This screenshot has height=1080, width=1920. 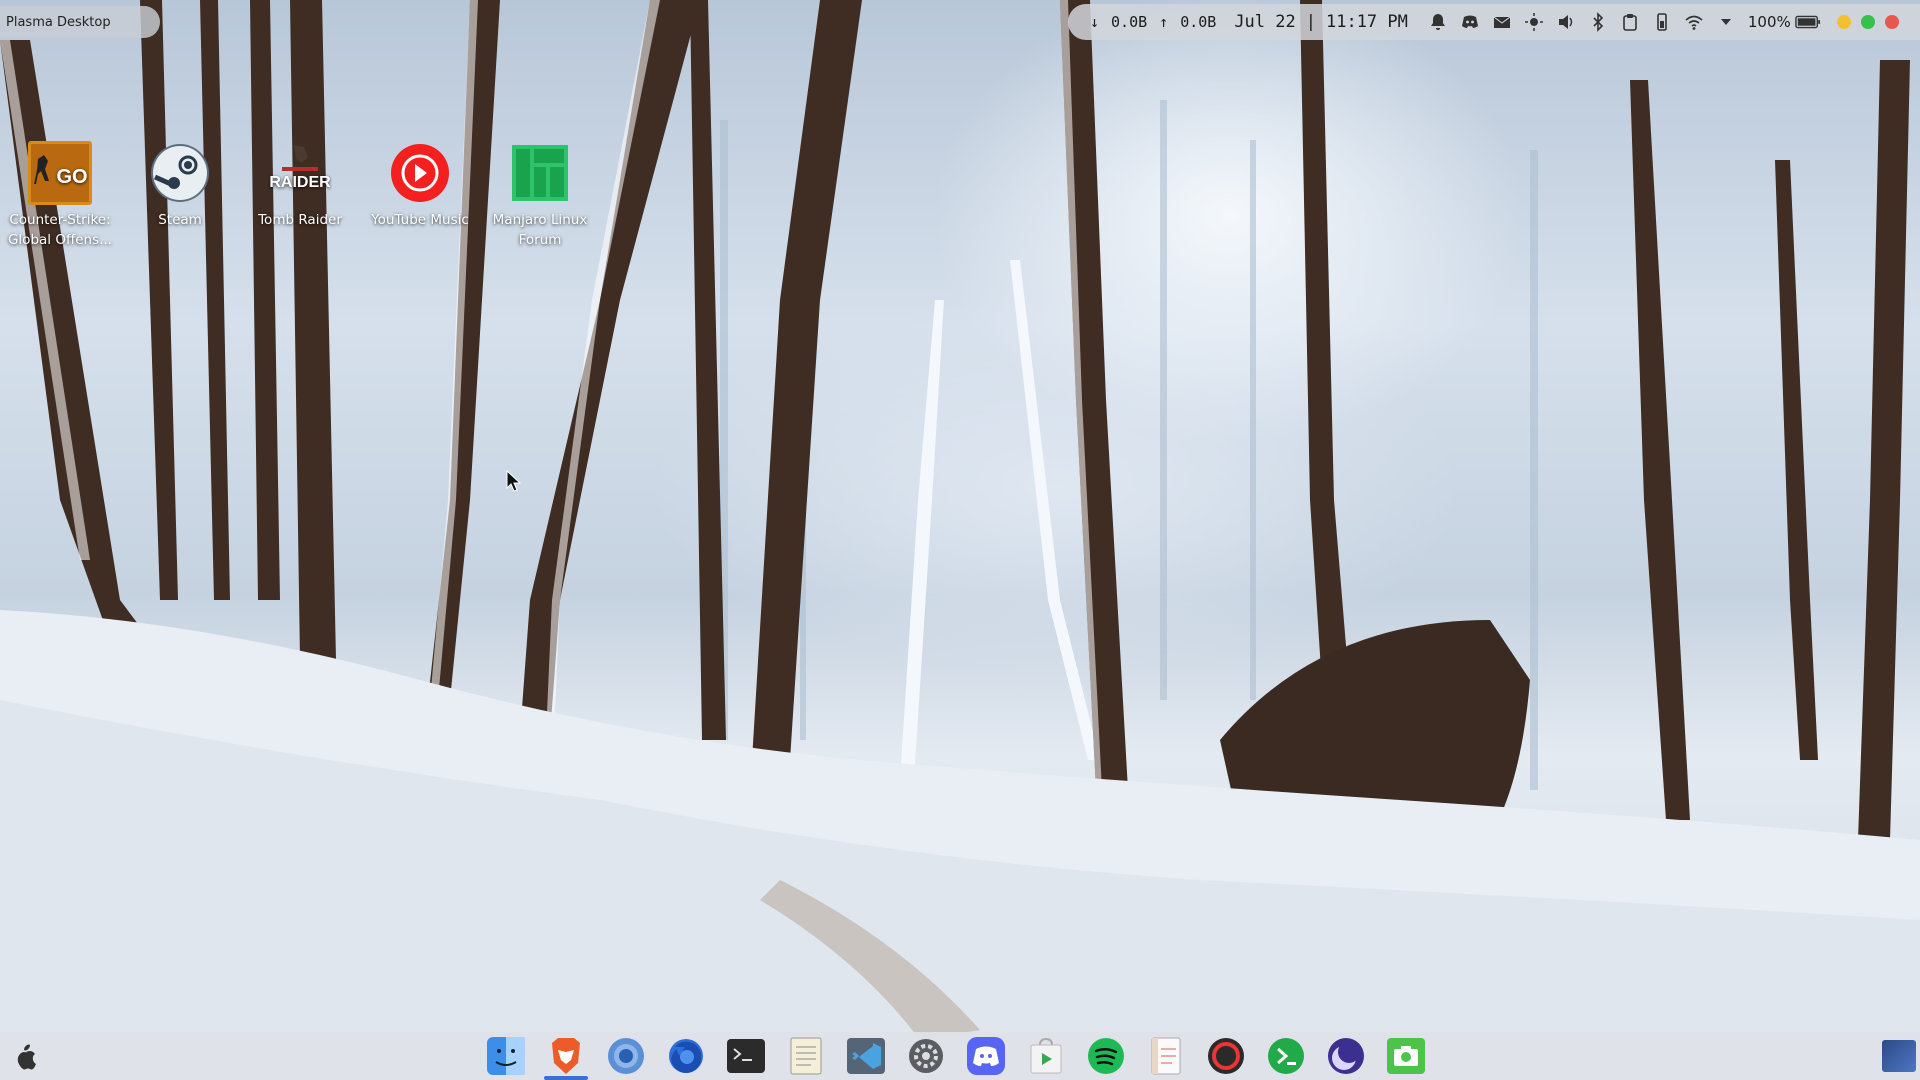 I want to click on vscode-icon, so click(x=866, y=1056).